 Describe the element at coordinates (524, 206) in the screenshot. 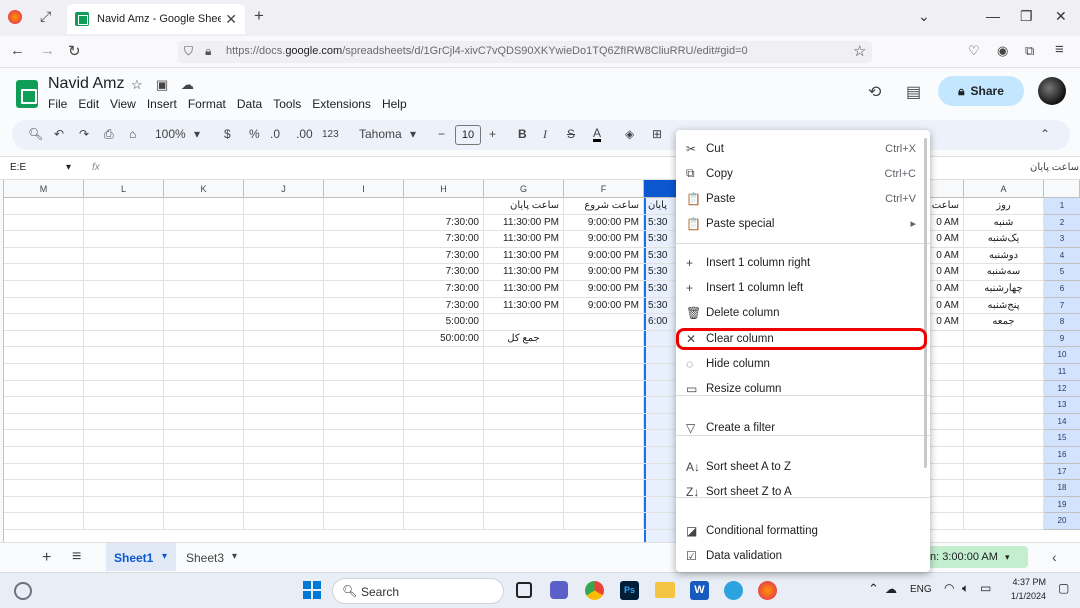

I see `table-cell: ساعت پایان` at that location.